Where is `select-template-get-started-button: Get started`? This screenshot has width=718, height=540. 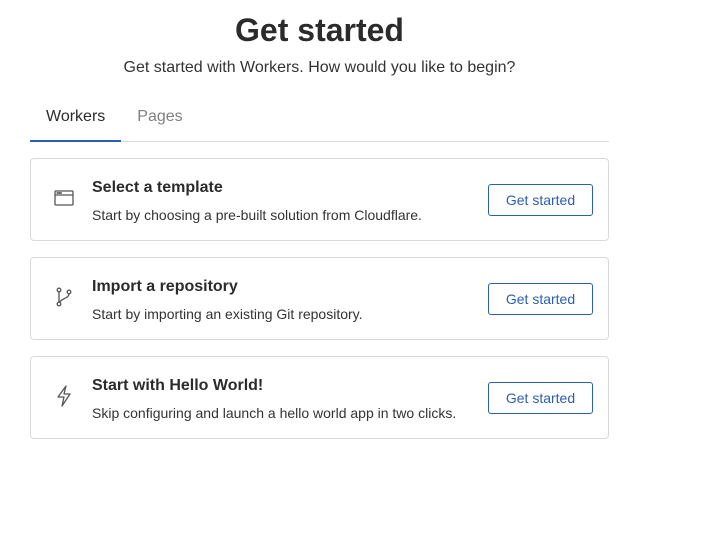 select-template-get-started-button: Get started is located at coordinates (540, 200).